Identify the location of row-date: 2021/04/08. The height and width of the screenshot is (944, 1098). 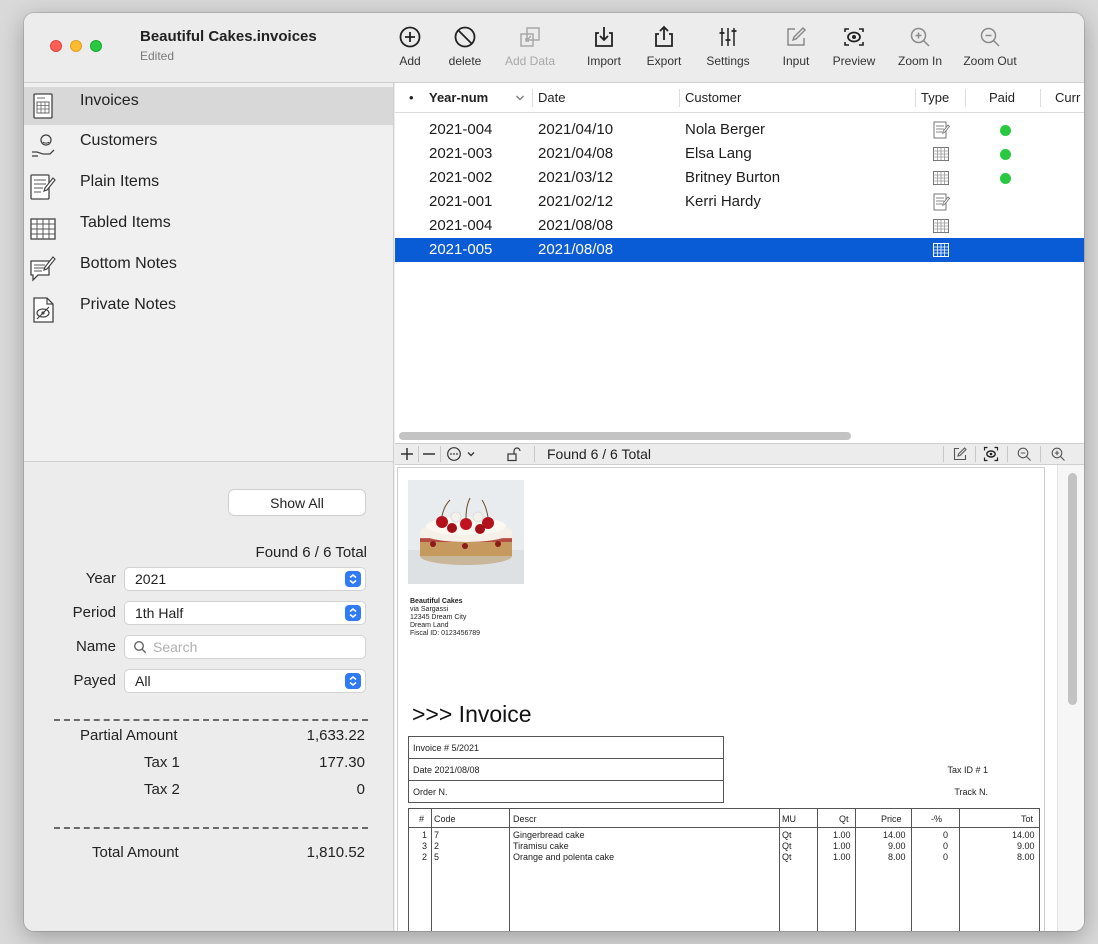
(576, 153).